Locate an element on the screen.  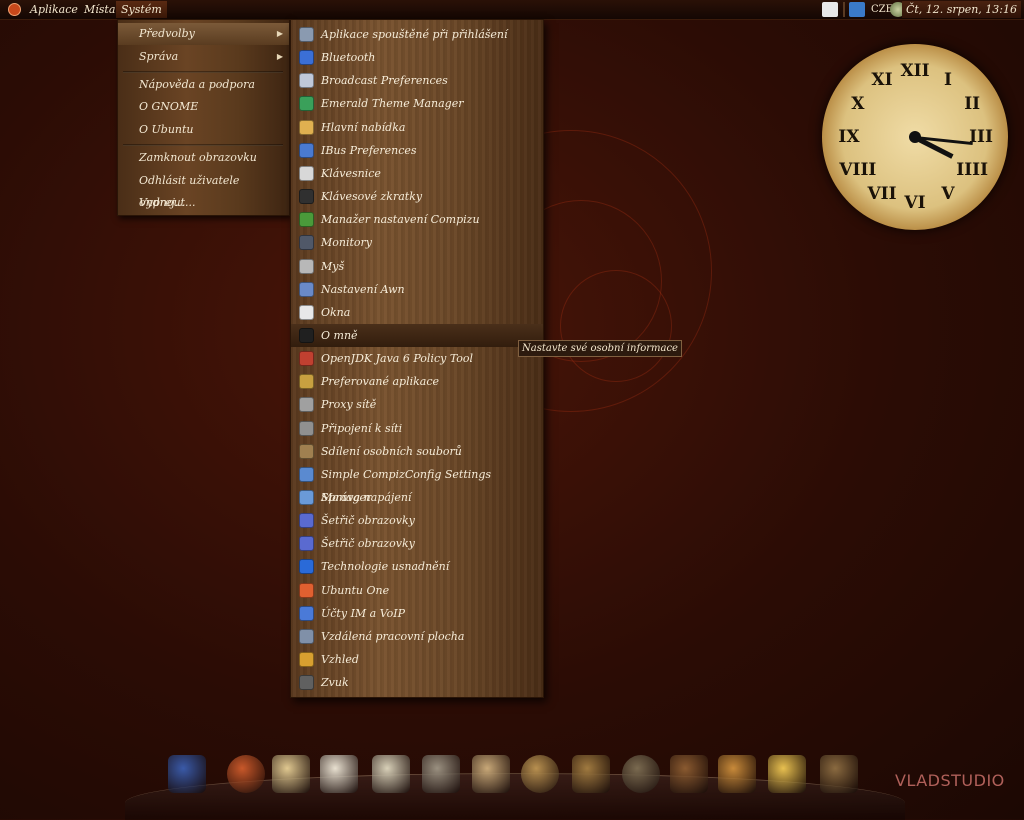
tray-separator is located at coordinates (844, 9).